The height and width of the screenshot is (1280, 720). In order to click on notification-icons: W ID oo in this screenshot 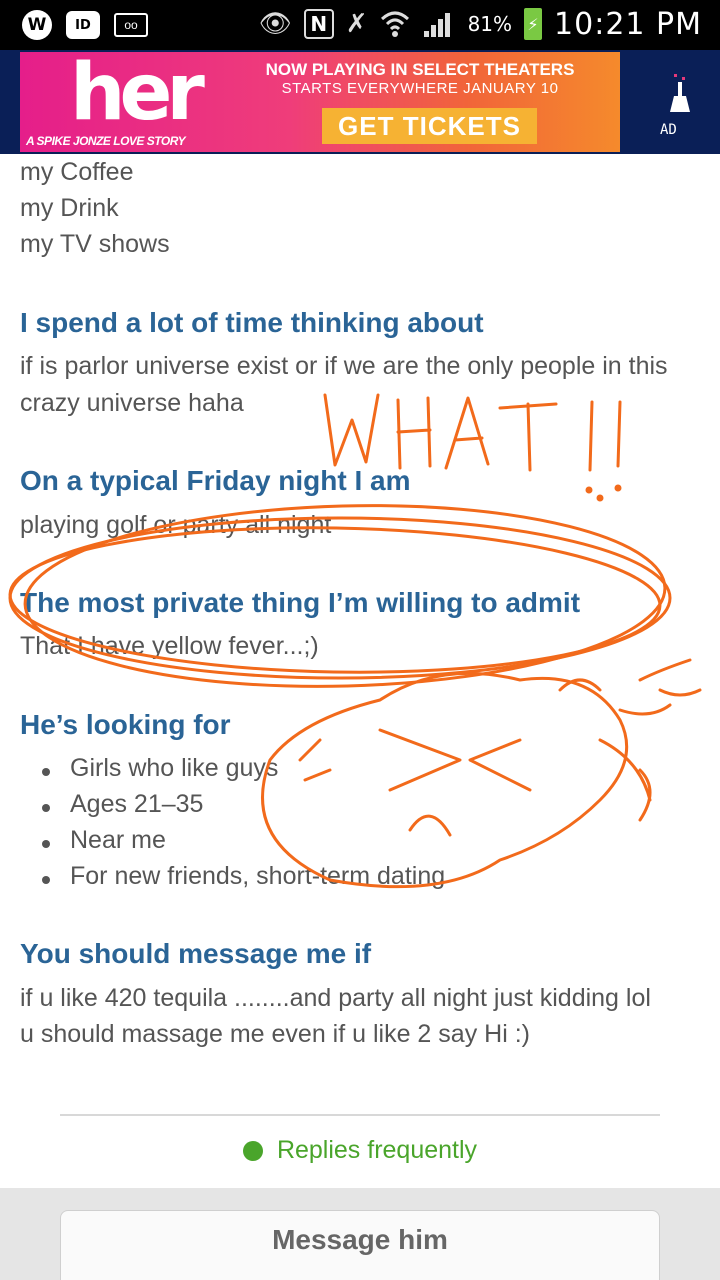, I will do `click(85, 25)`.